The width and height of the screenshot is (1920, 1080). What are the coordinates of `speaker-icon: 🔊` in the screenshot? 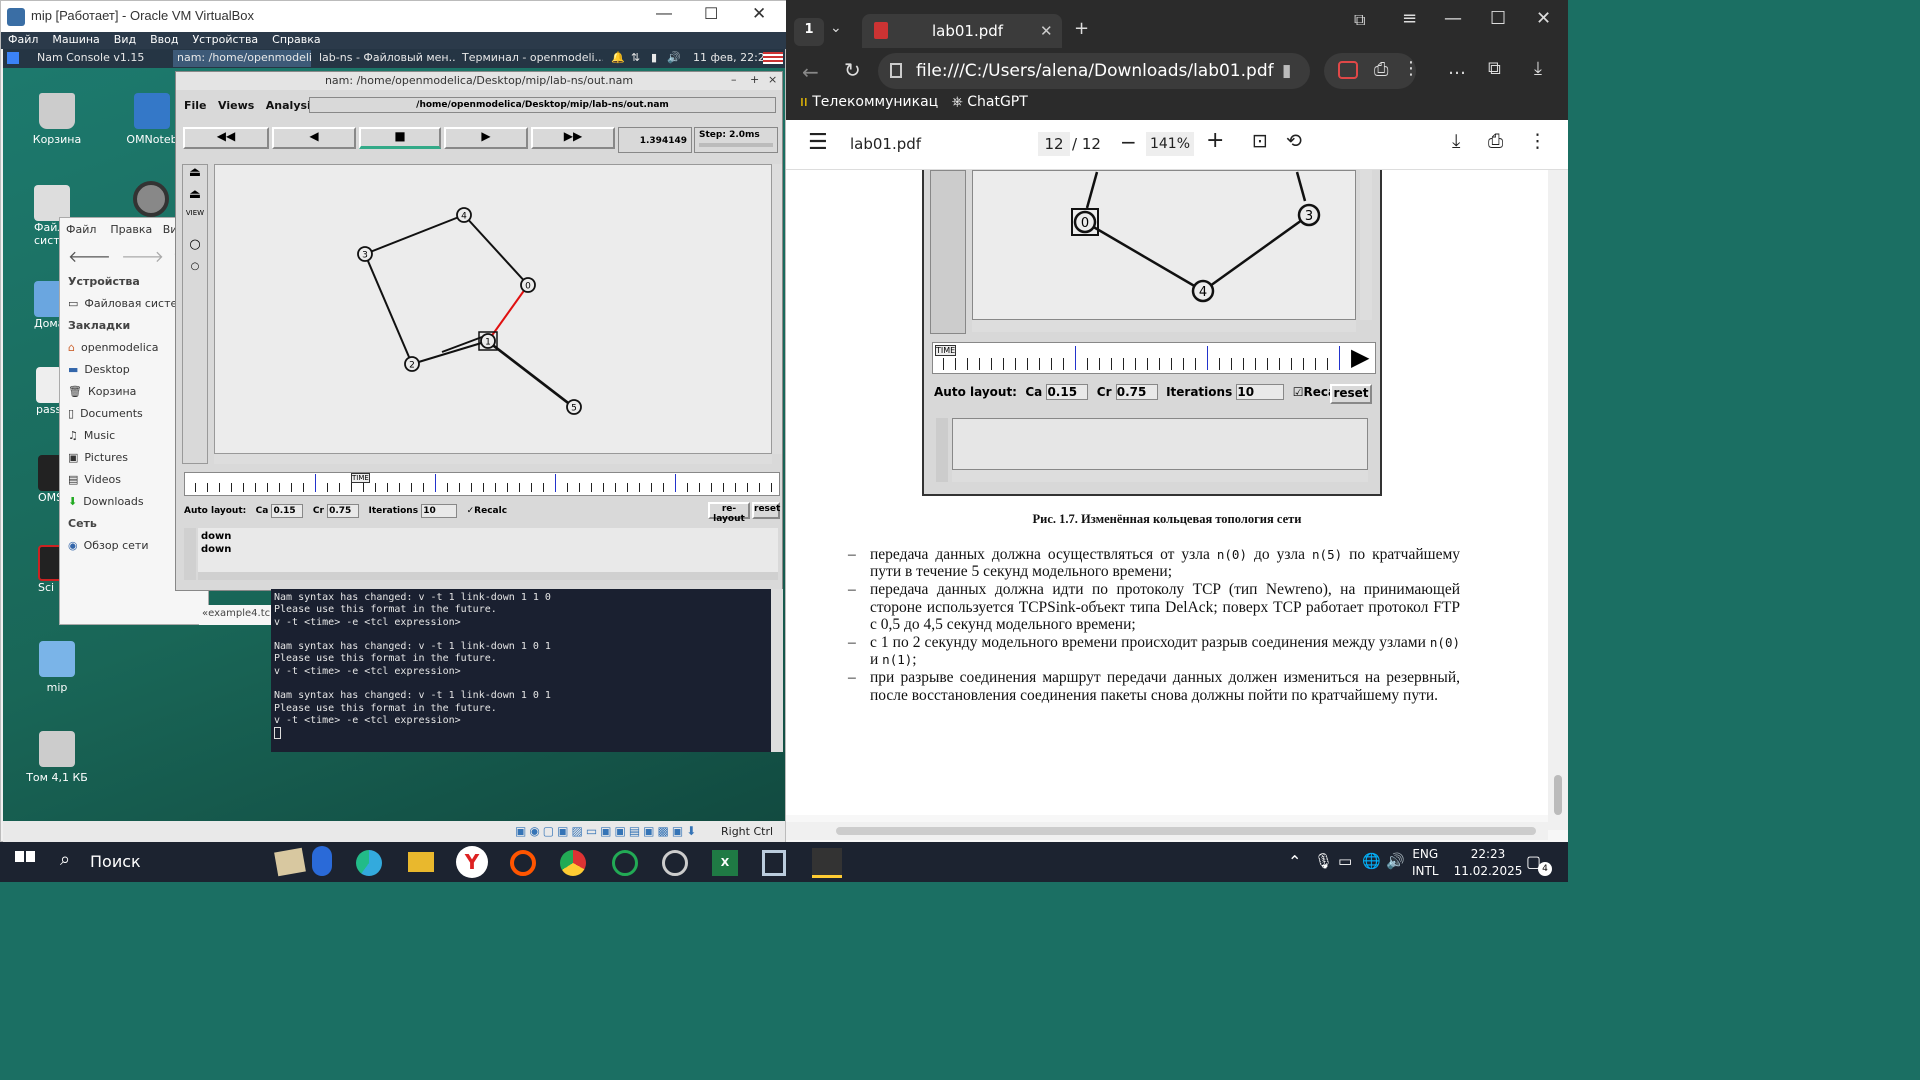 It's located at (1395, 861).